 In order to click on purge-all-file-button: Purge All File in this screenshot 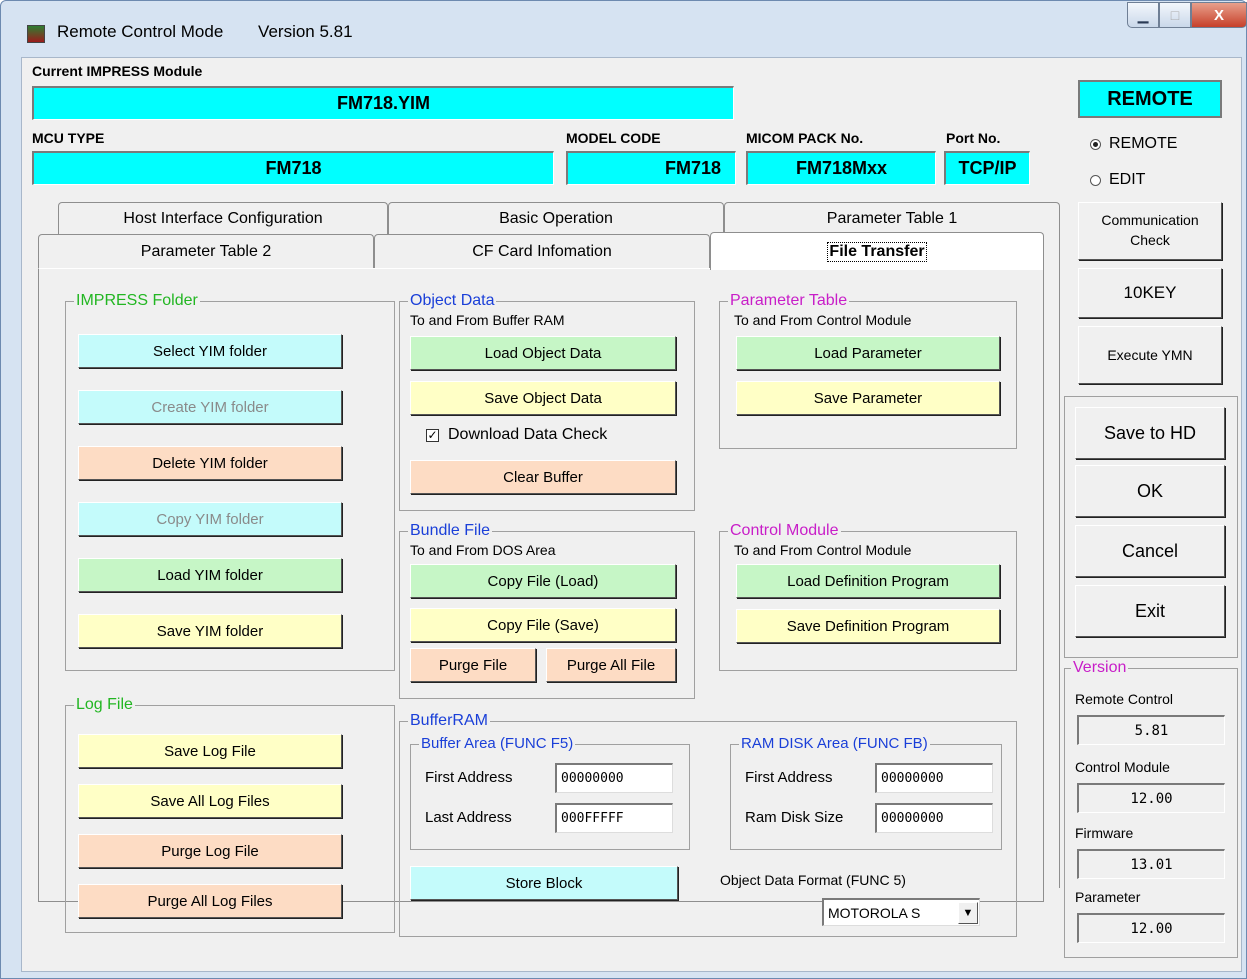, I will do `click(611, 665)`.